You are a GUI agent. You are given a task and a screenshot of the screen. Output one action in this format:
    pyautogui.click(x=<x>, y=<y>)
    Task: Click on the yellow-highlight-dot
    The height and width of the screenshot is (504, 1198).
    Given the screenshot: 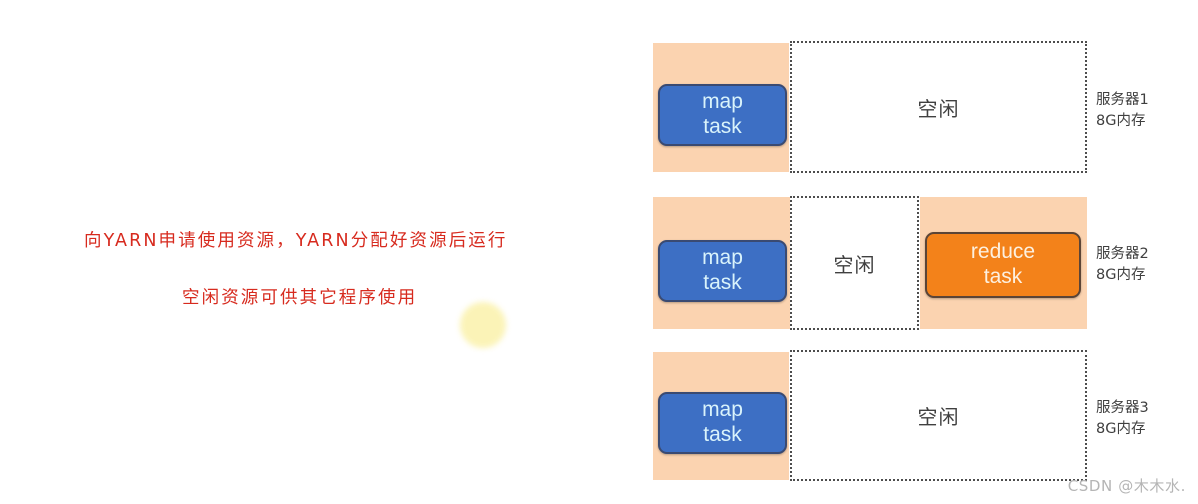 What is the action you would take?
    pyautogui.click(x=483, y=325)
    